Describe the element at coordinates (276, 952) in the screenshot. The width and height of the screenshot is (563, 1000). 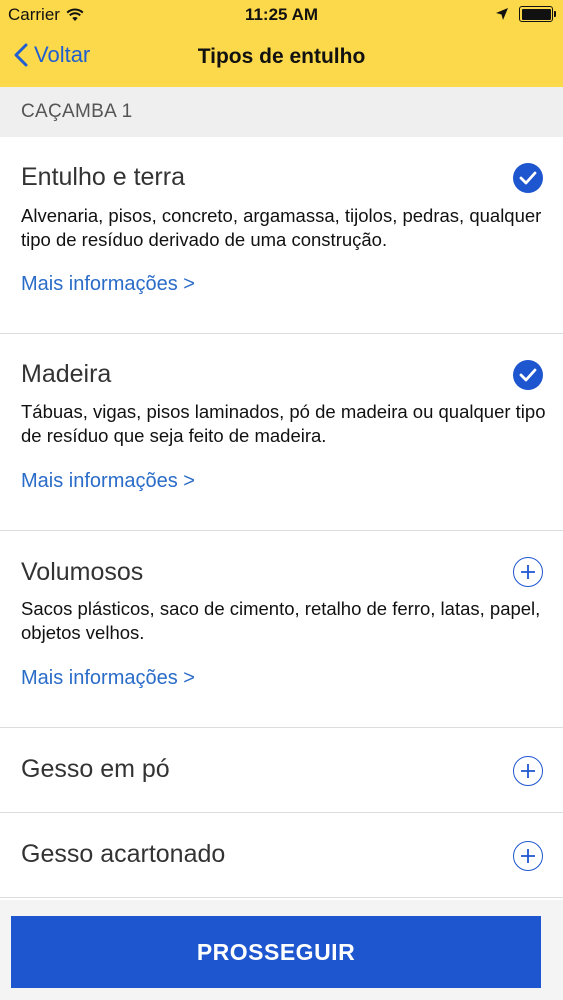
I see `proceed-button: PROSSEGUIR` at that location.